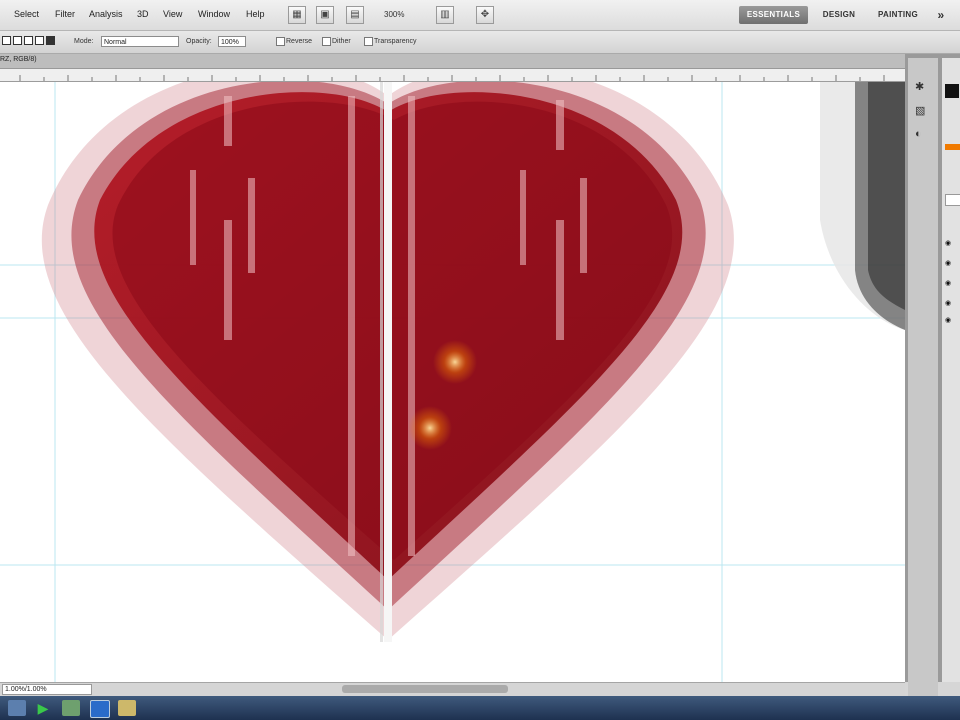 This screenshot has width=960, height=720. What do you see at coordinates (84, 41) in the screenshot?
I see `mode-label: Mode:` at bounding box center [84, 41].